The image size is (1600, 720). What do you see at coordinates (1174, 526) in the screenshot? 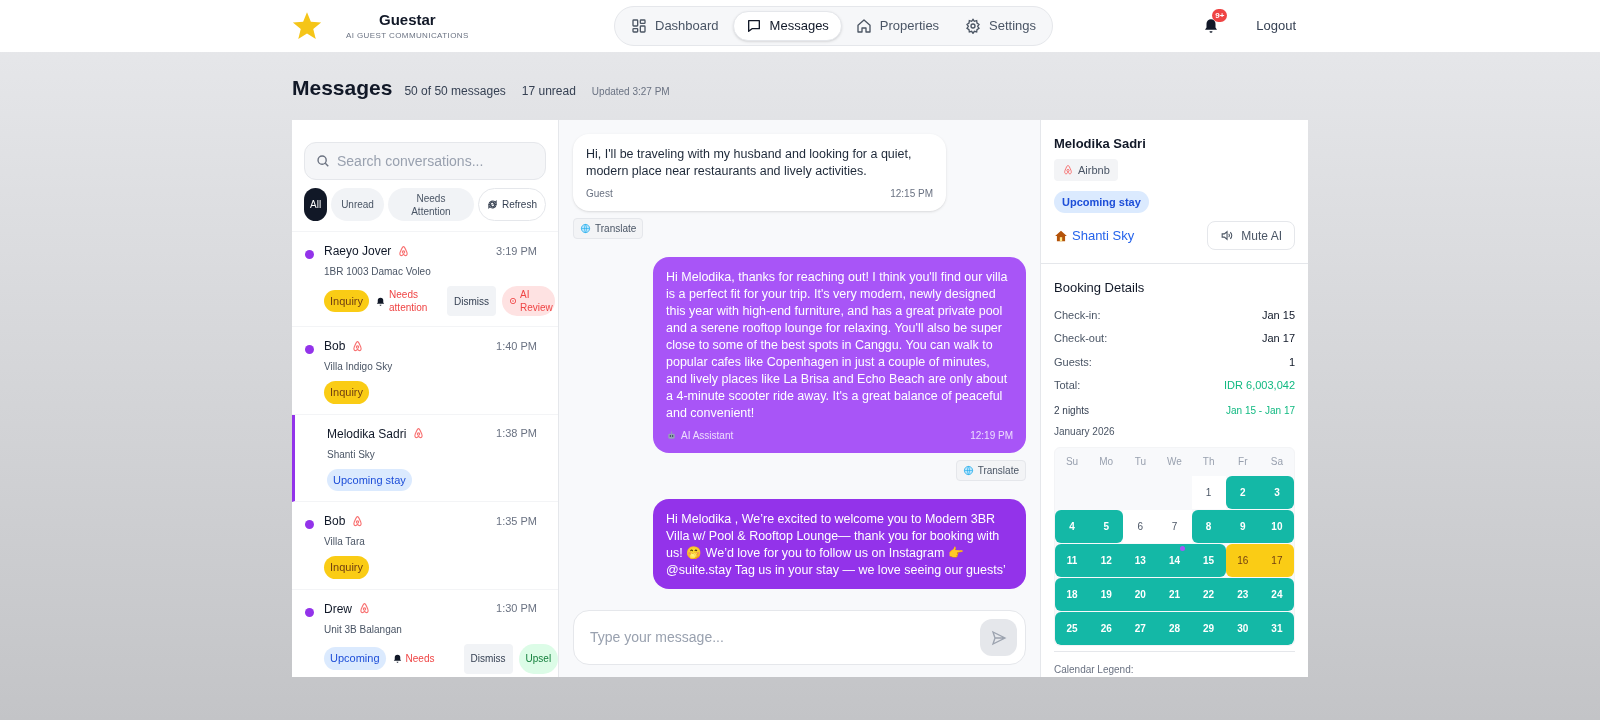
I see `calendar-day: 7` at bounding box center [1174, 526].